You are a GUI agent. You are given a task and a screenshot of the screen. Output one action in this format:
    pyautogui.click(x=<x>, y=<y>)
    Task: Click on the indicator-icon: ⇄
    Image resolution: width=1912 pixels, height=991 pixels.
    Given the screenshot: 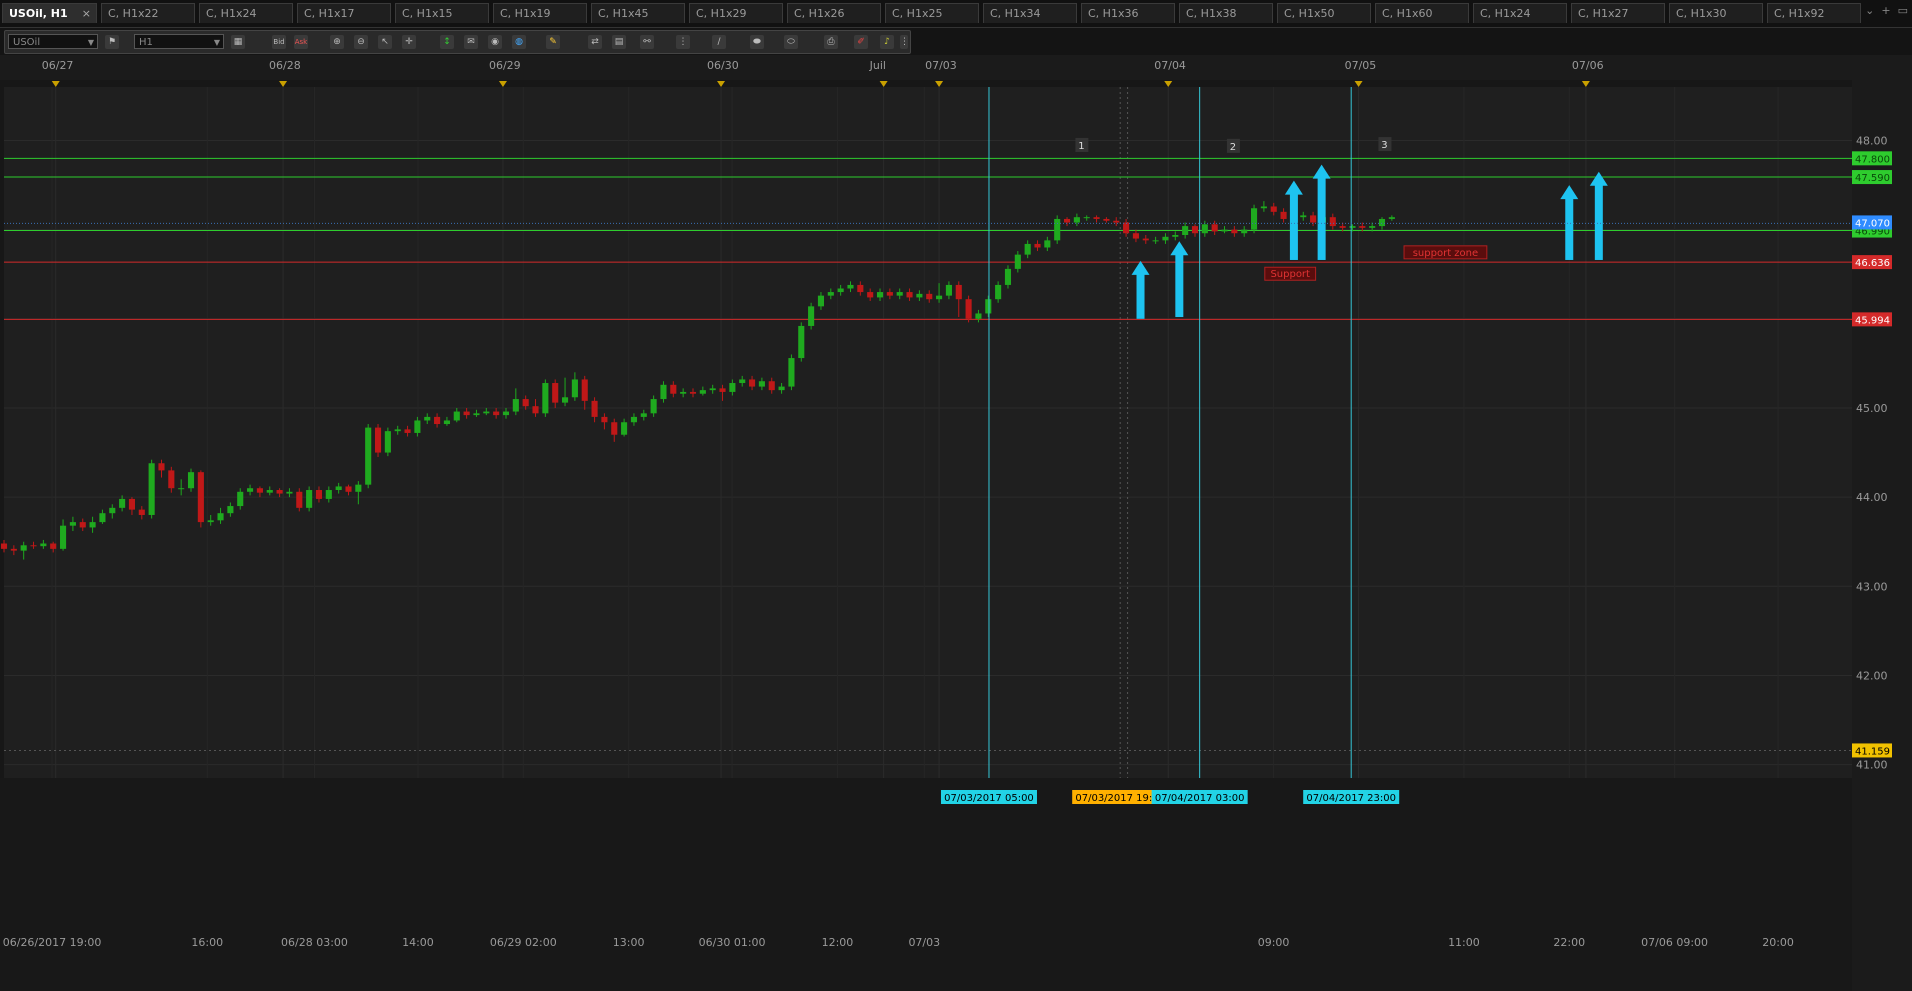 What is the action you would take?
    pyautogui.click(x=595, y=42)
    